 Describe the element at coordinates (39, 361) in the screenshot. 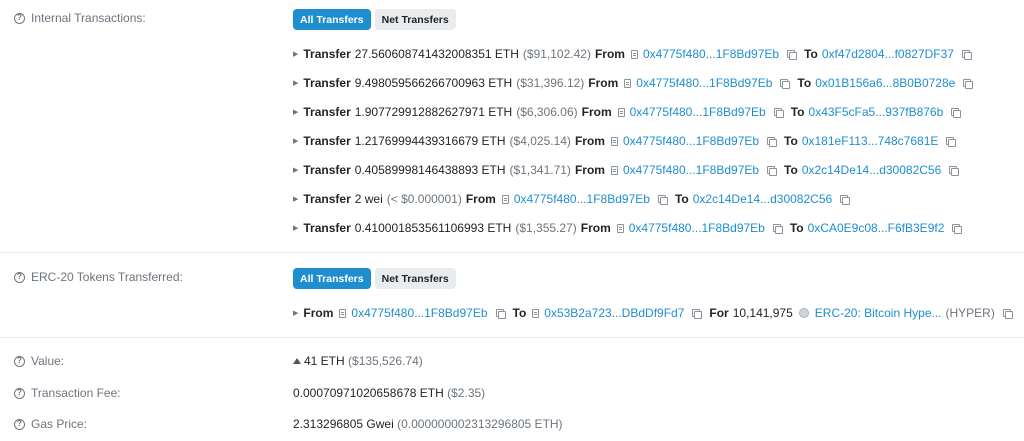

I see `value-label: ? Value:` at that location.